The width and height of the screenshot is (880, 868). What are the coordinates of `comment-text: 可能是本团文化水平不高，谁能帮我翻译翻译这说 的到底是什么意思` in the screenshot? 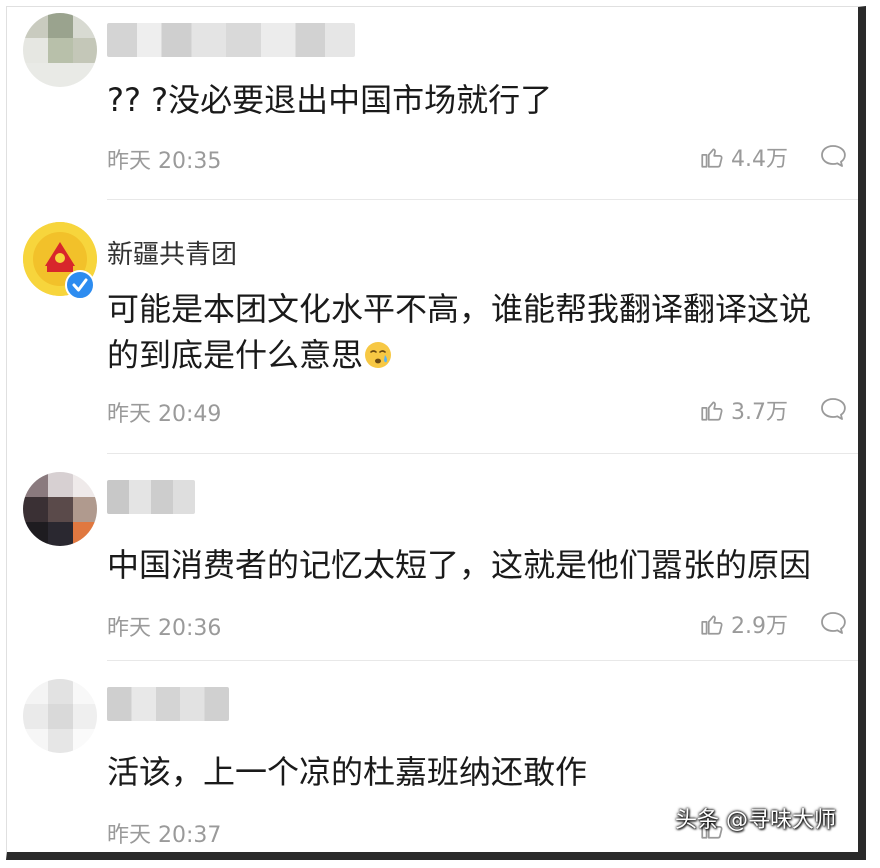 It's located at (479, 332).